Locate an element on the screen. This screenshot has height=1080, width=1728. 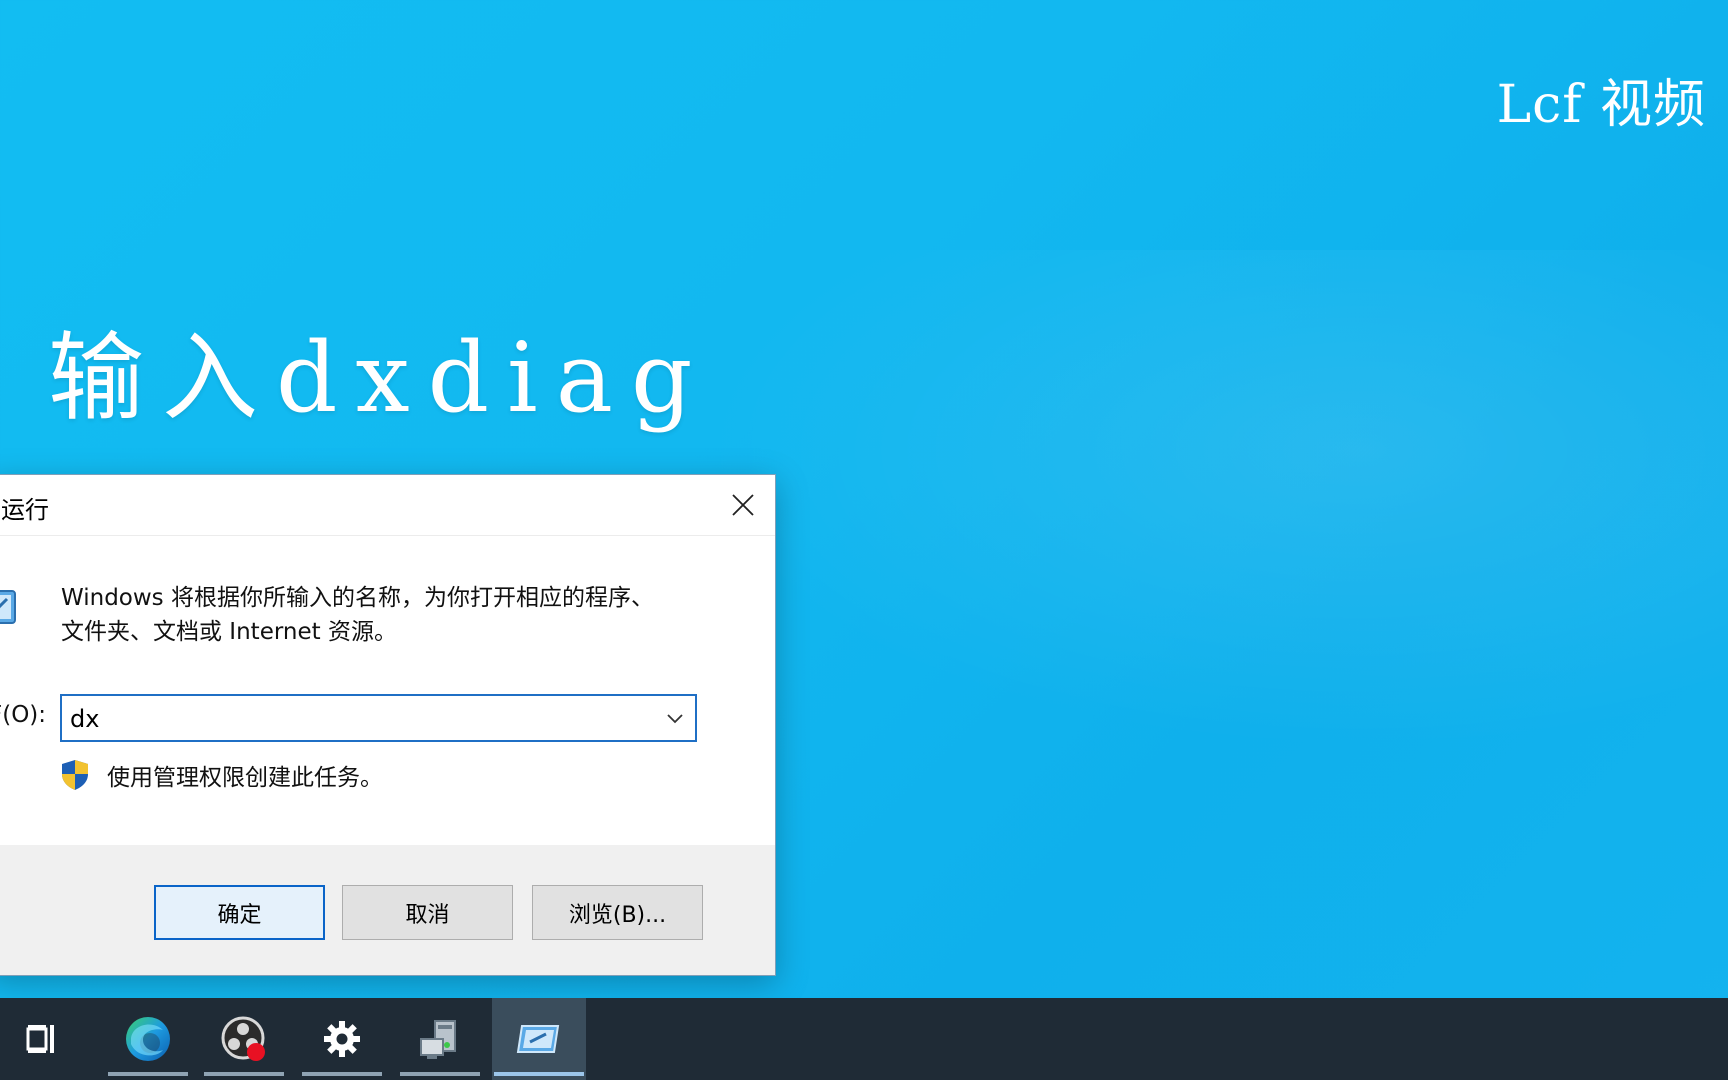
chevron-down-icon is located at coordinates (675, 719).